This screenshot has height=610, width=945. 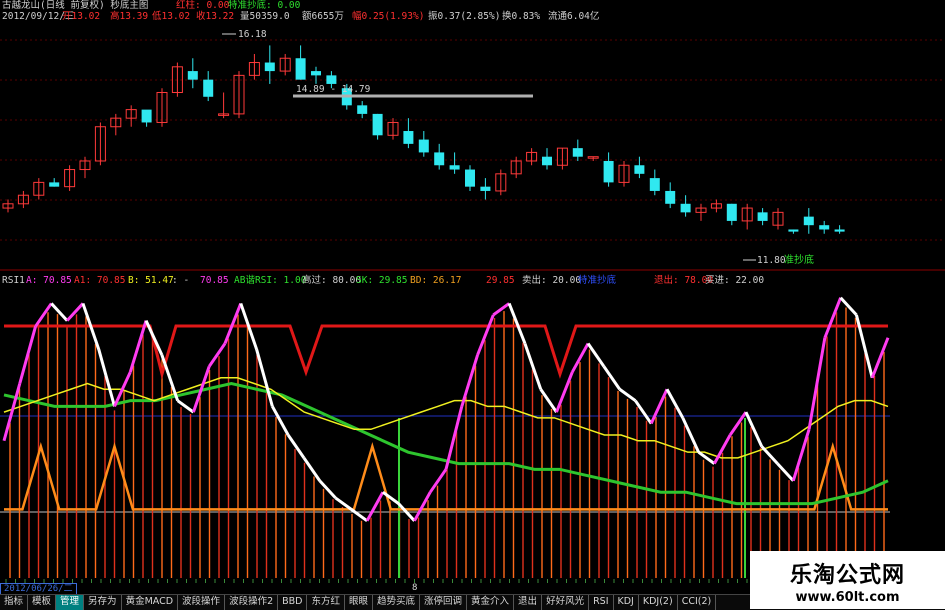 I want to click on indicator-tab: CCI(2), so click(x=697, y=602).